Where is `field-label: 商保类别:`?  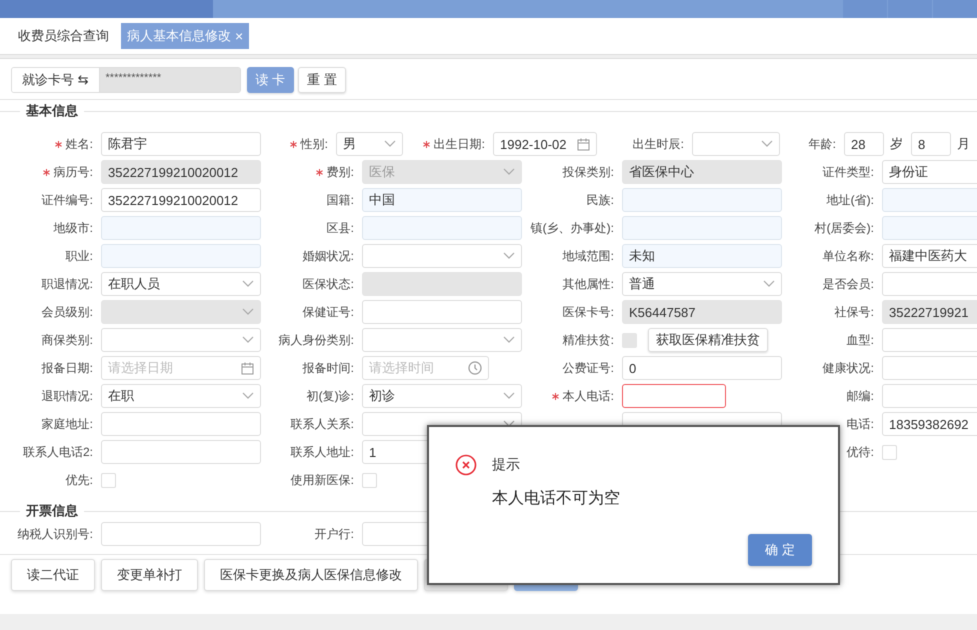 field-label: 商保类别: is located at coordinates (67, 340).